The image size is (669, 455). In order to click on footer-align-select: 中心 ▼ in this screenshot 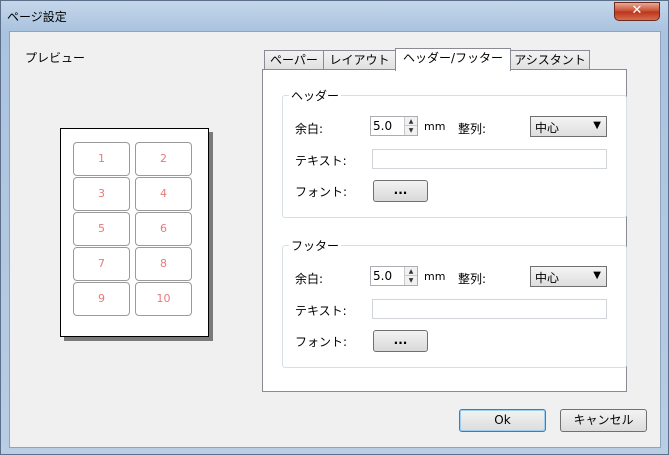, I will do `click(568, 276)`.